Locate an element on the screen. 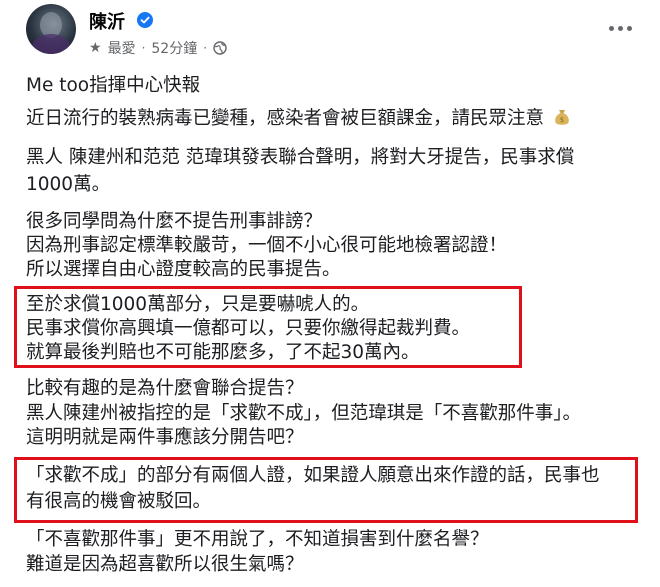 The image size is (660, 587). post-line: 至於求償1000萬部分，只是要嚇唬人的。 is located at coordinates (198, 304).